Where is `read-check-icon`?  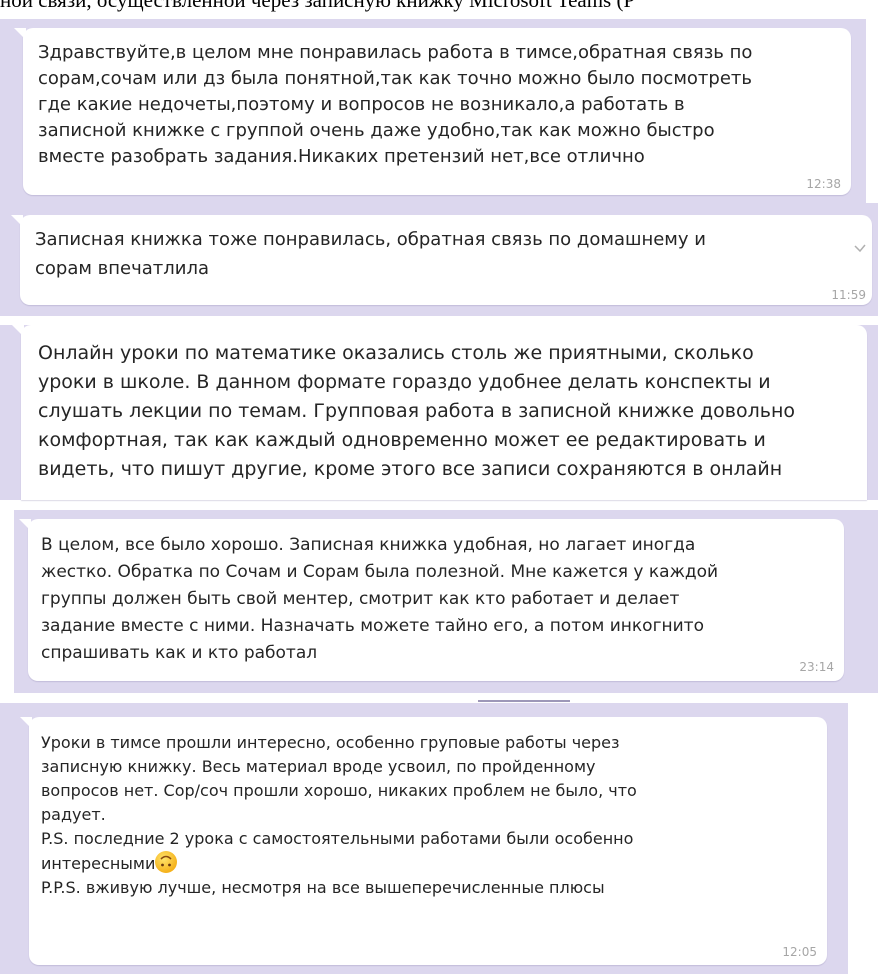 read-check-icon is located at coordinates (860, 248).